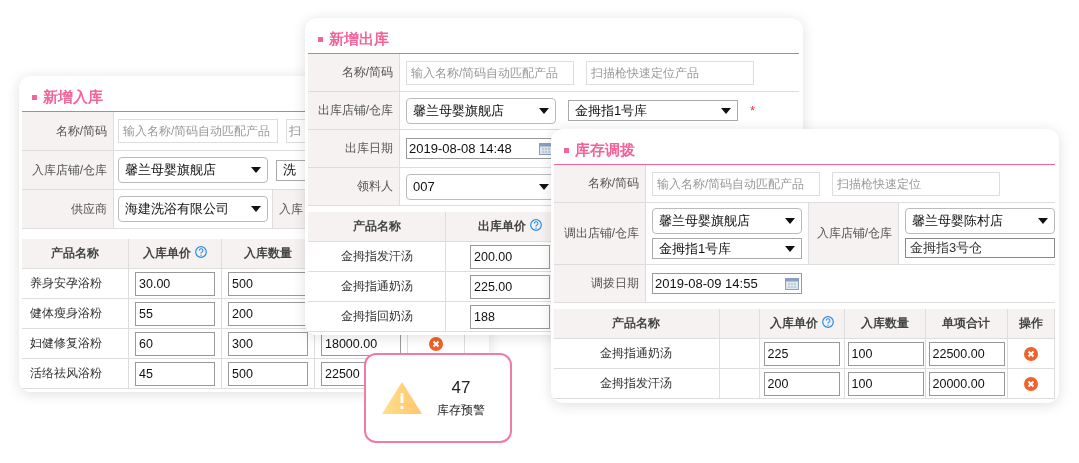  Describe the element at coordinates (801, 383) in the screenshot. I see `price-field: 200` at that location.